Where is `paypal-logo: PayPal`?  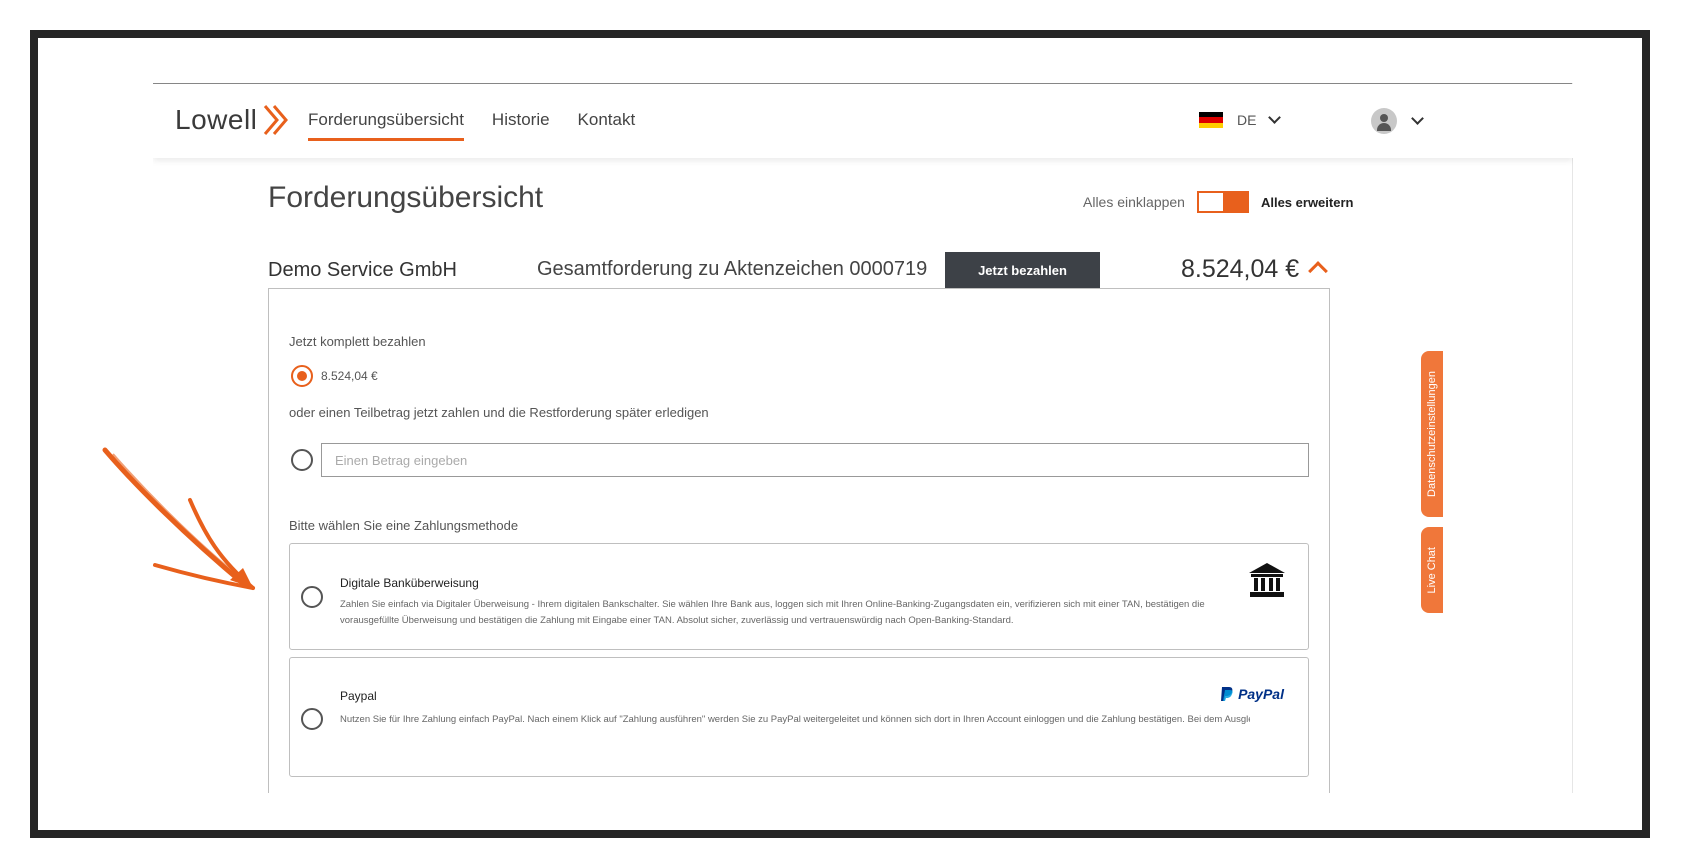
paypal-logo: PayPal is located at coordinates (1252, 694).